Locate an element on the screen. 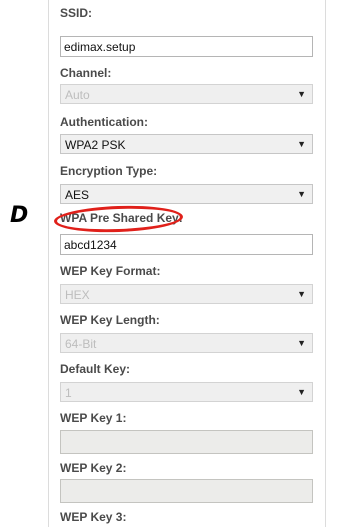 The image size is (347, 527). authentication-value: WPA2 PSK is located at coordinates (95, 145).